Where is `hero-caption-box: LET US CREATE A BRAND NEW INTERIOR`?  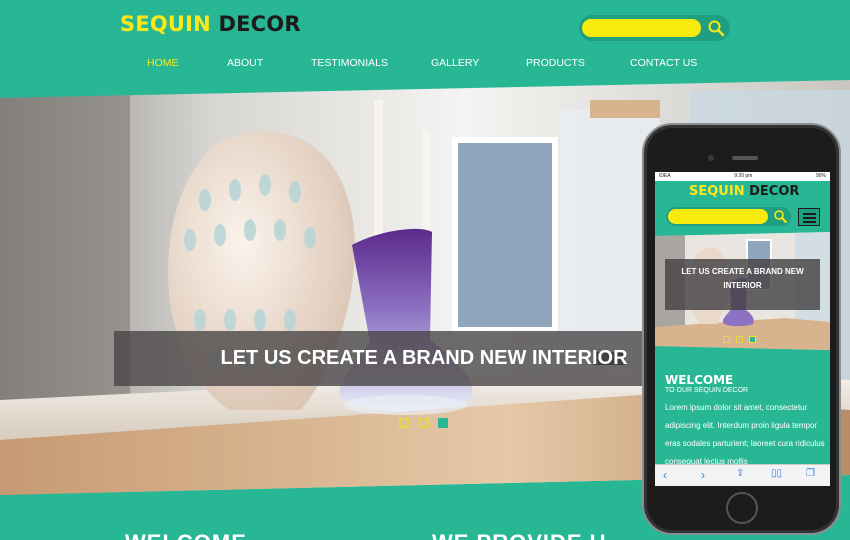
hero-caption-box: LET US CREATE A BRAND NEW INTERIOR is located at coordinates (379, 358).